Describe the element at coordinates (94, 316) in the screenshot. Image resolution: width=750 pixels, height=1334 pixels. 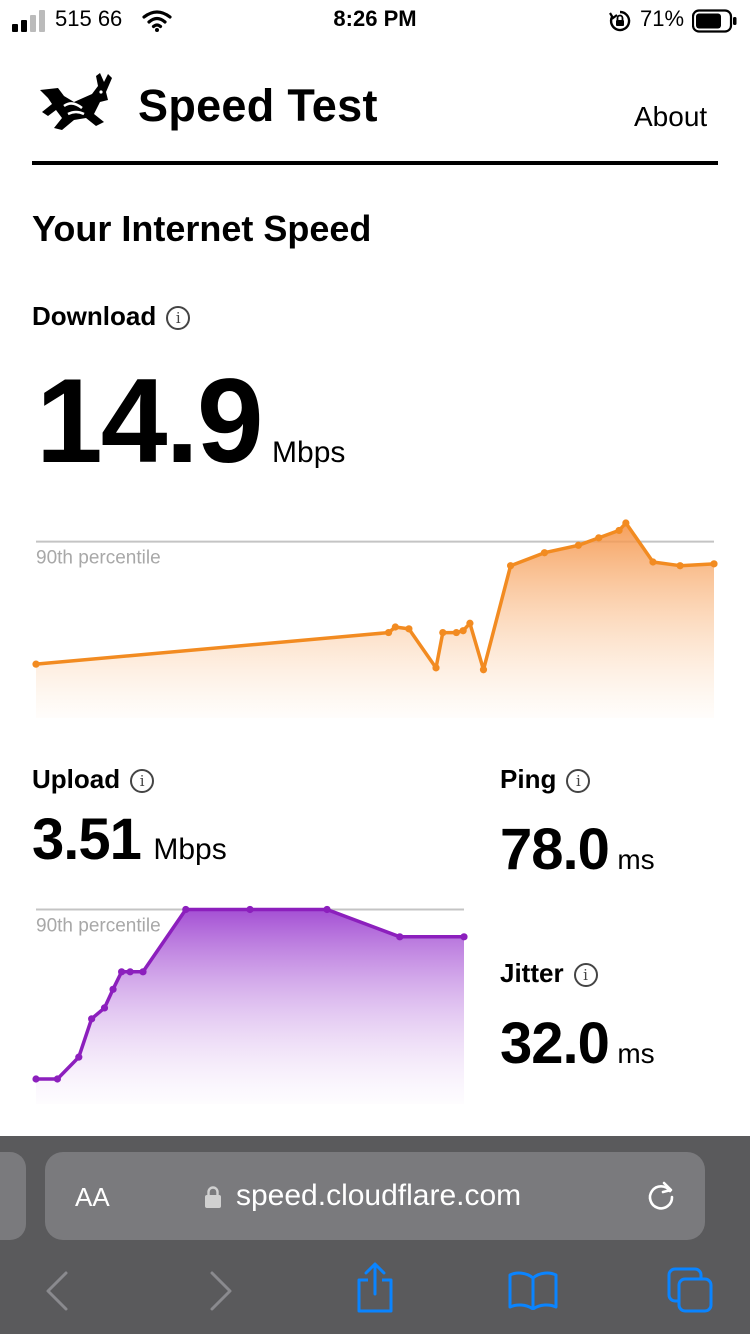
I see `download-label: Download` at that location.